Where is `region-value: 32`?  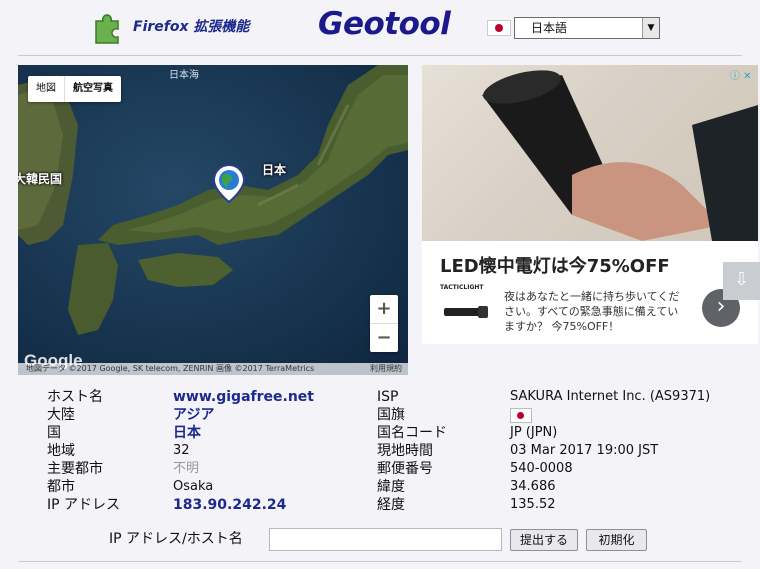 region-value: 32 is located at coordinates (181, 450).